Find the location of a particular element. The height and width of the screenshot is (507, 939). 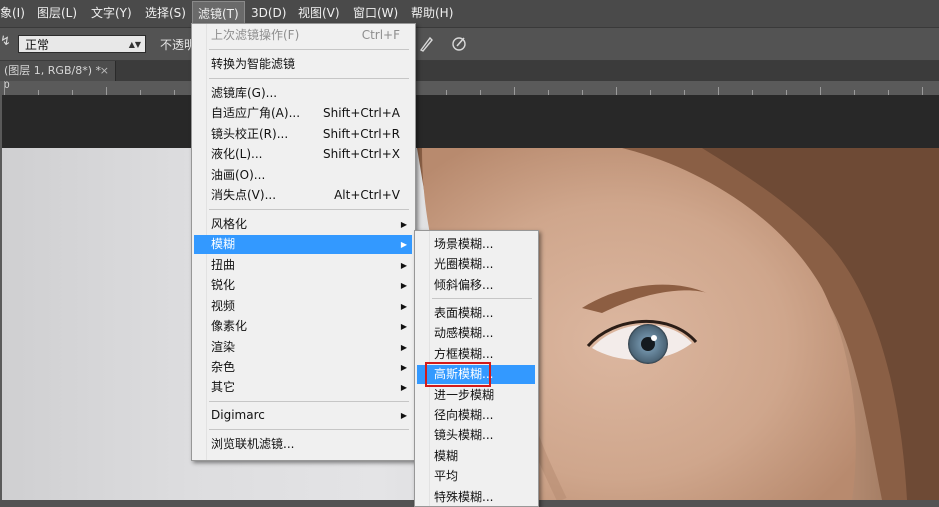

tab-bar is located at coordinates (469, 71).